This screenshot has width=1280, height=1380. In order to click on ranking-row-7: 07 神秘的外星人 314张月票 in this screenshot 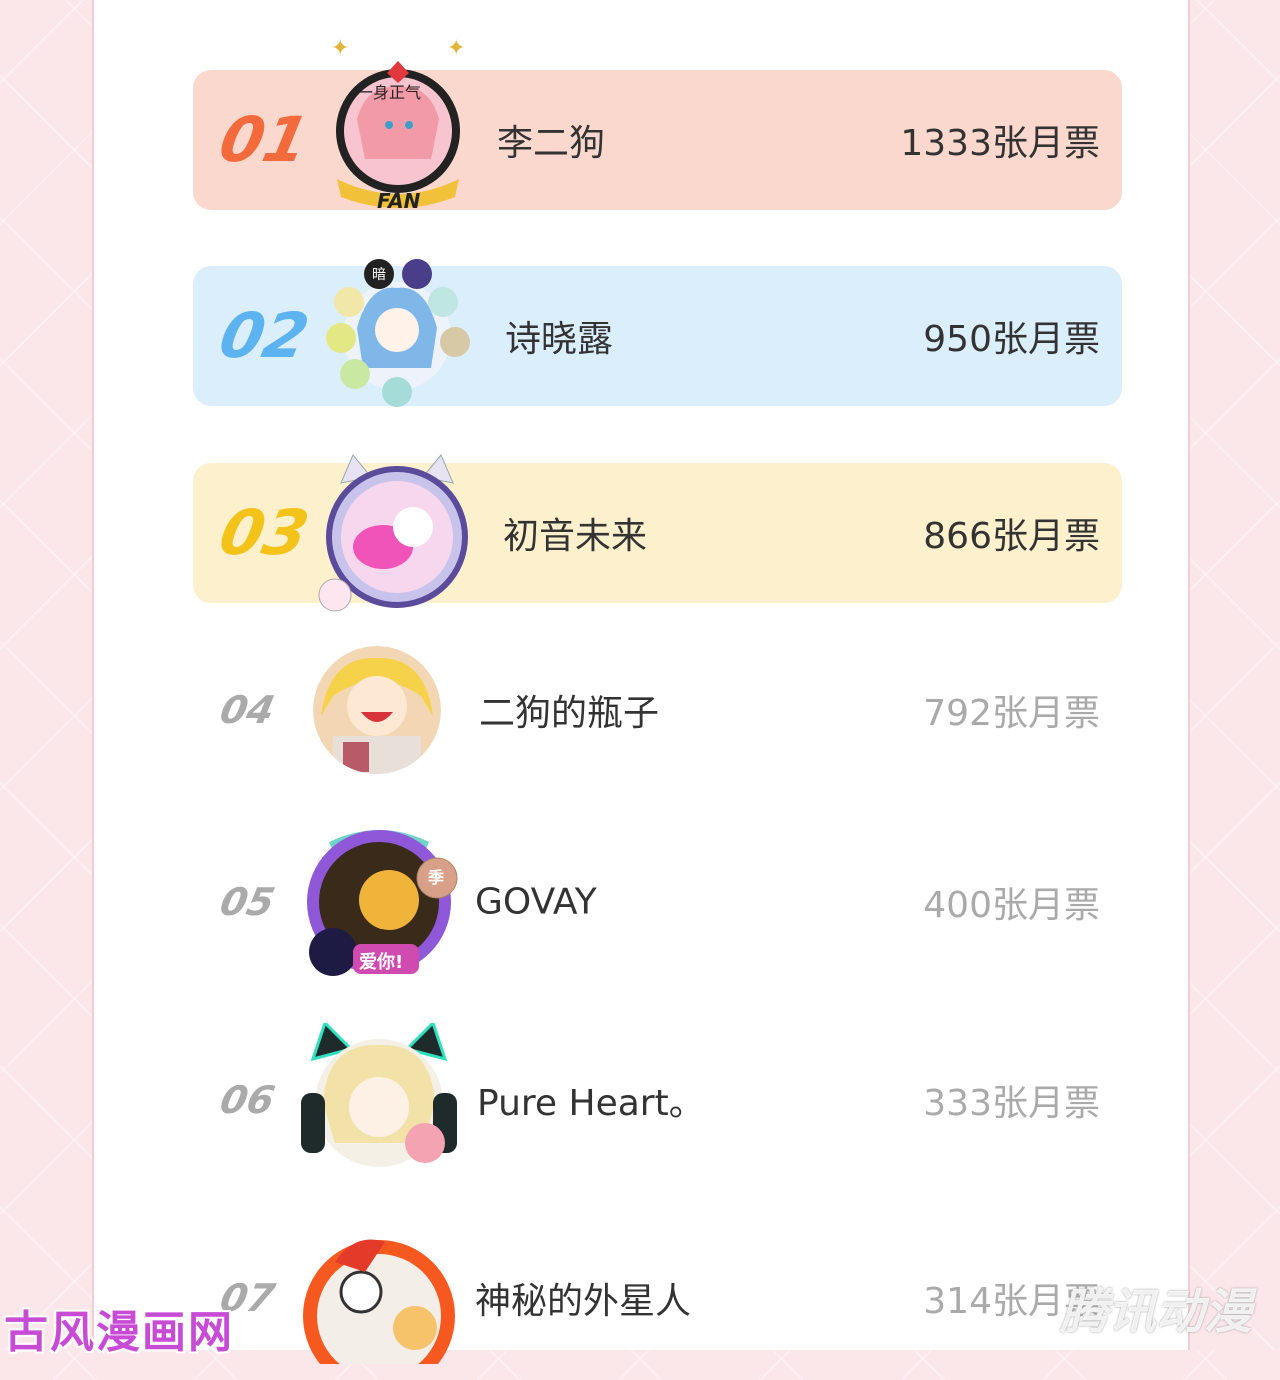, I will do `click(657, 1298)`.